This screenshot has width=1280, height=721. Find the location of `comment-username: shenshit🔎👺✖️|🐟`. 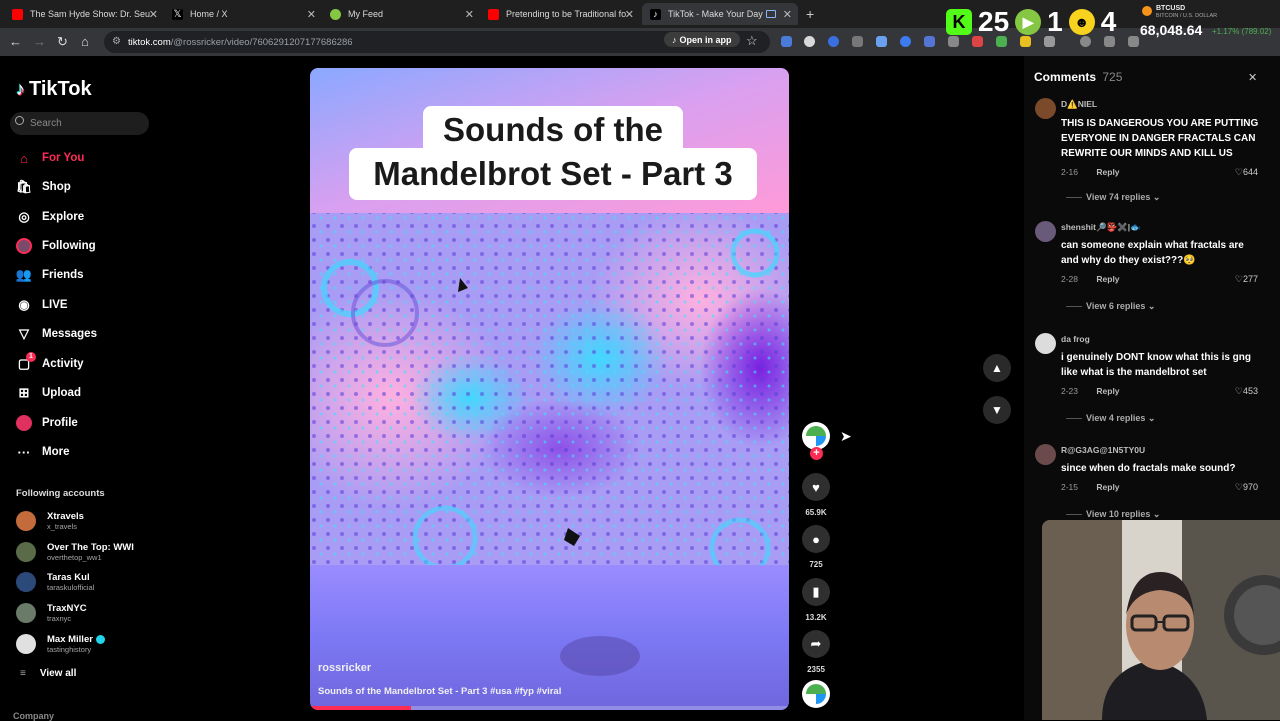

comment-username: shenshit🔎👺✖️|🐟 is located at coordinates (1101, 227).